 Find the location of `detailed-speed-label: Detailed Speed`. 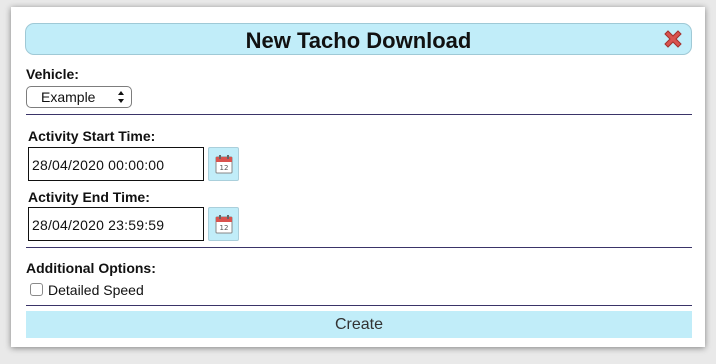

detailed-speed-label: Detailed Speed is located at coordinates (96, 290).